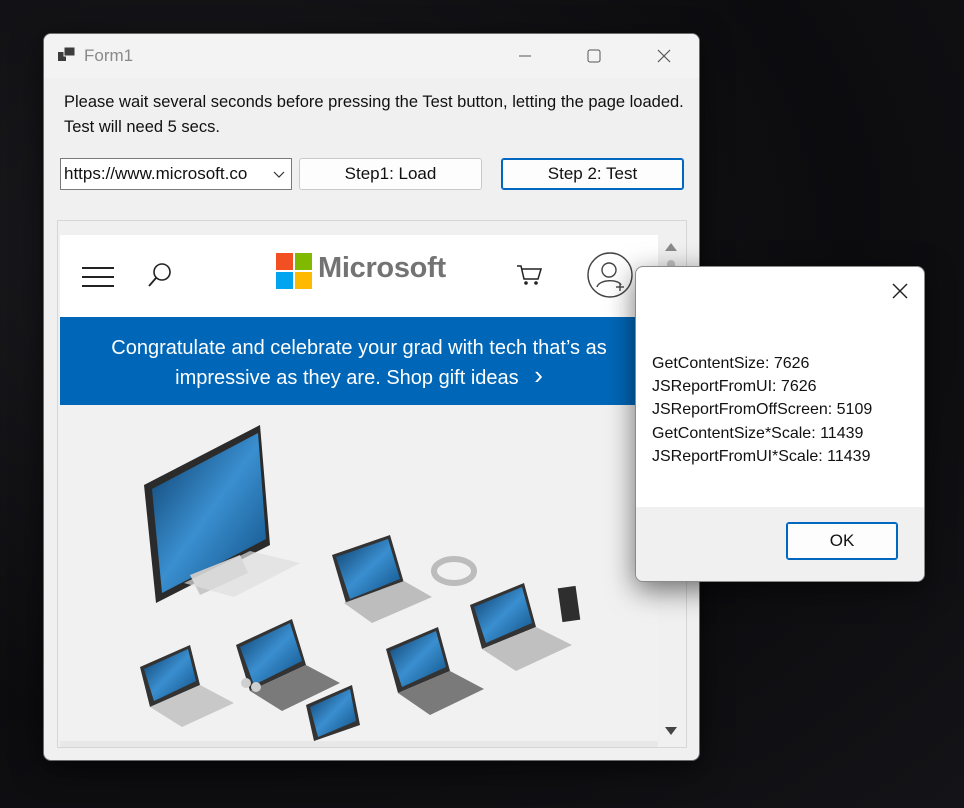  I want to click on dialog-close-button, so click(900, 291).